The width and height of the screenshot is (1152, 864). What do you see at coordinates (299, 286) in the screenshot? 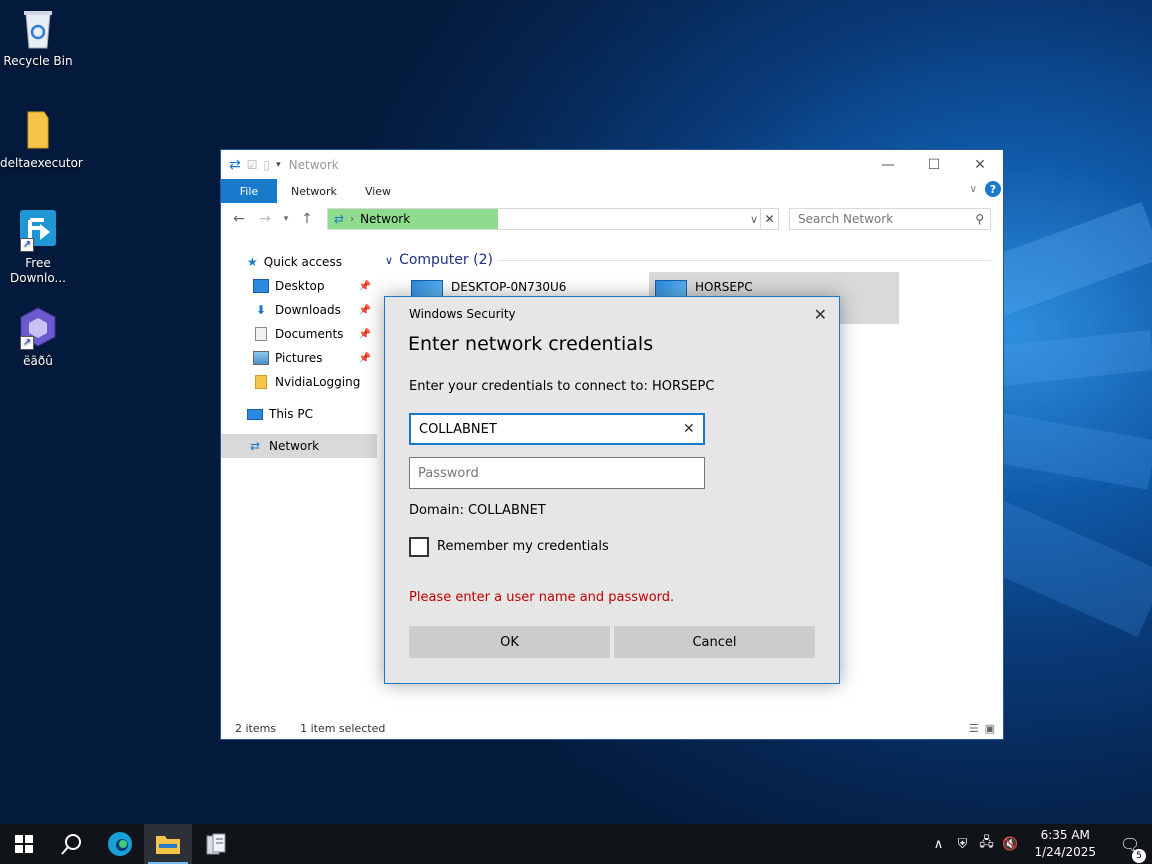
I see `sidebar-item-desktop: Desktop 📌` at bounding box center [299, 286].